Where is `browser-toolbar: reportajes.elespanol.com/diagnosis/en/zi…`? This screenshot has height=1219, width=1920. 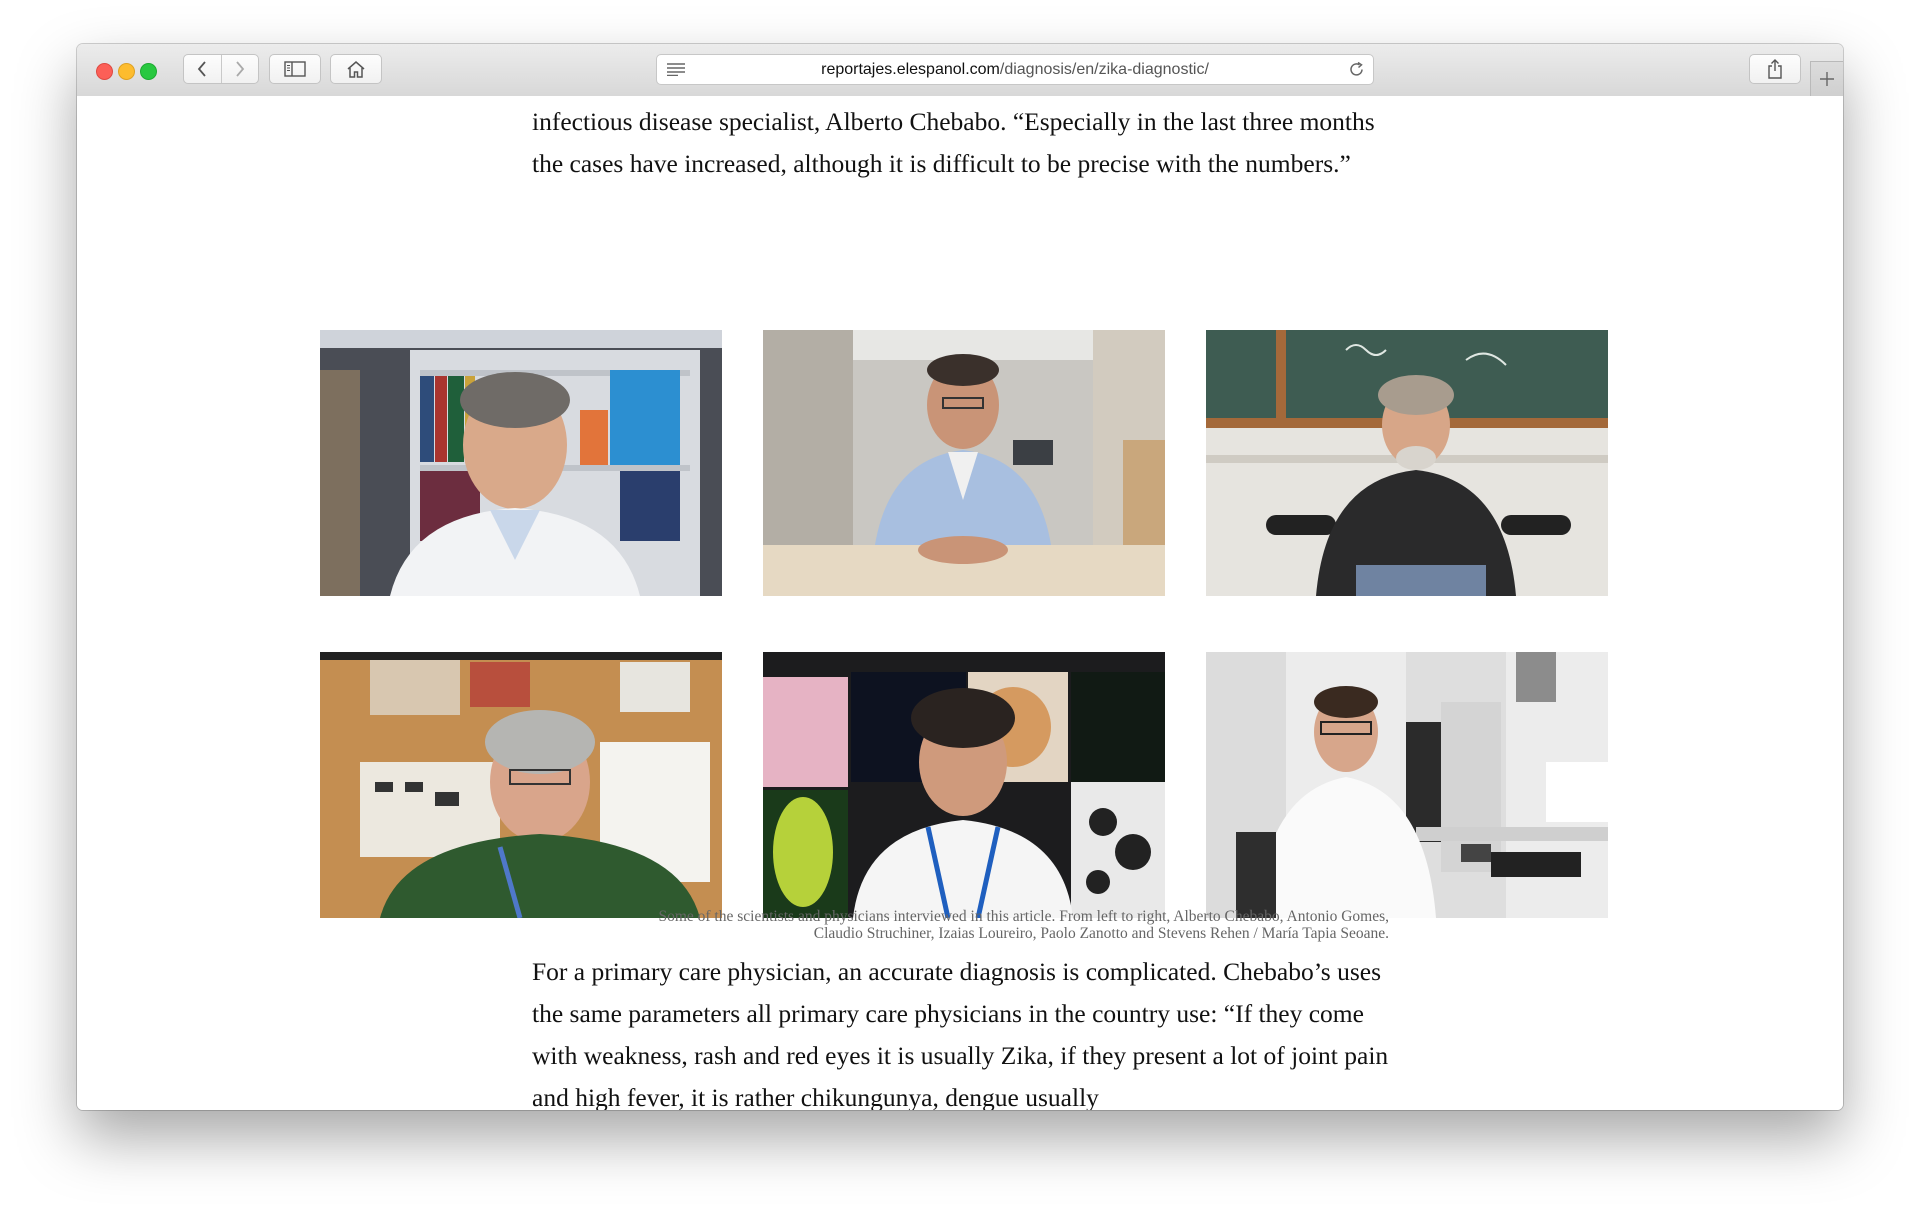 browser-toolbar: reportajes.elespanol.com/diagnosis/en/zi… is located at coordinates (960, 70).